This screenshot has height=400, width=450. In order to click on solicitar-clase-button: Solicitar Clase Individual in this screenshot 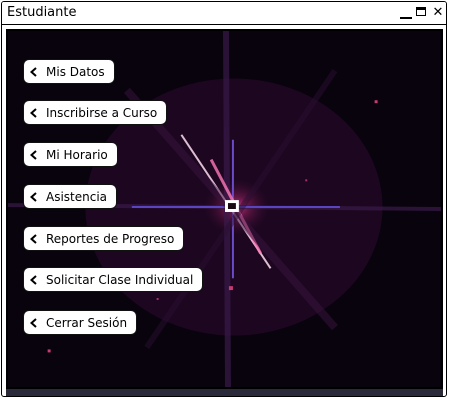, I will do `click(113, 279)`.